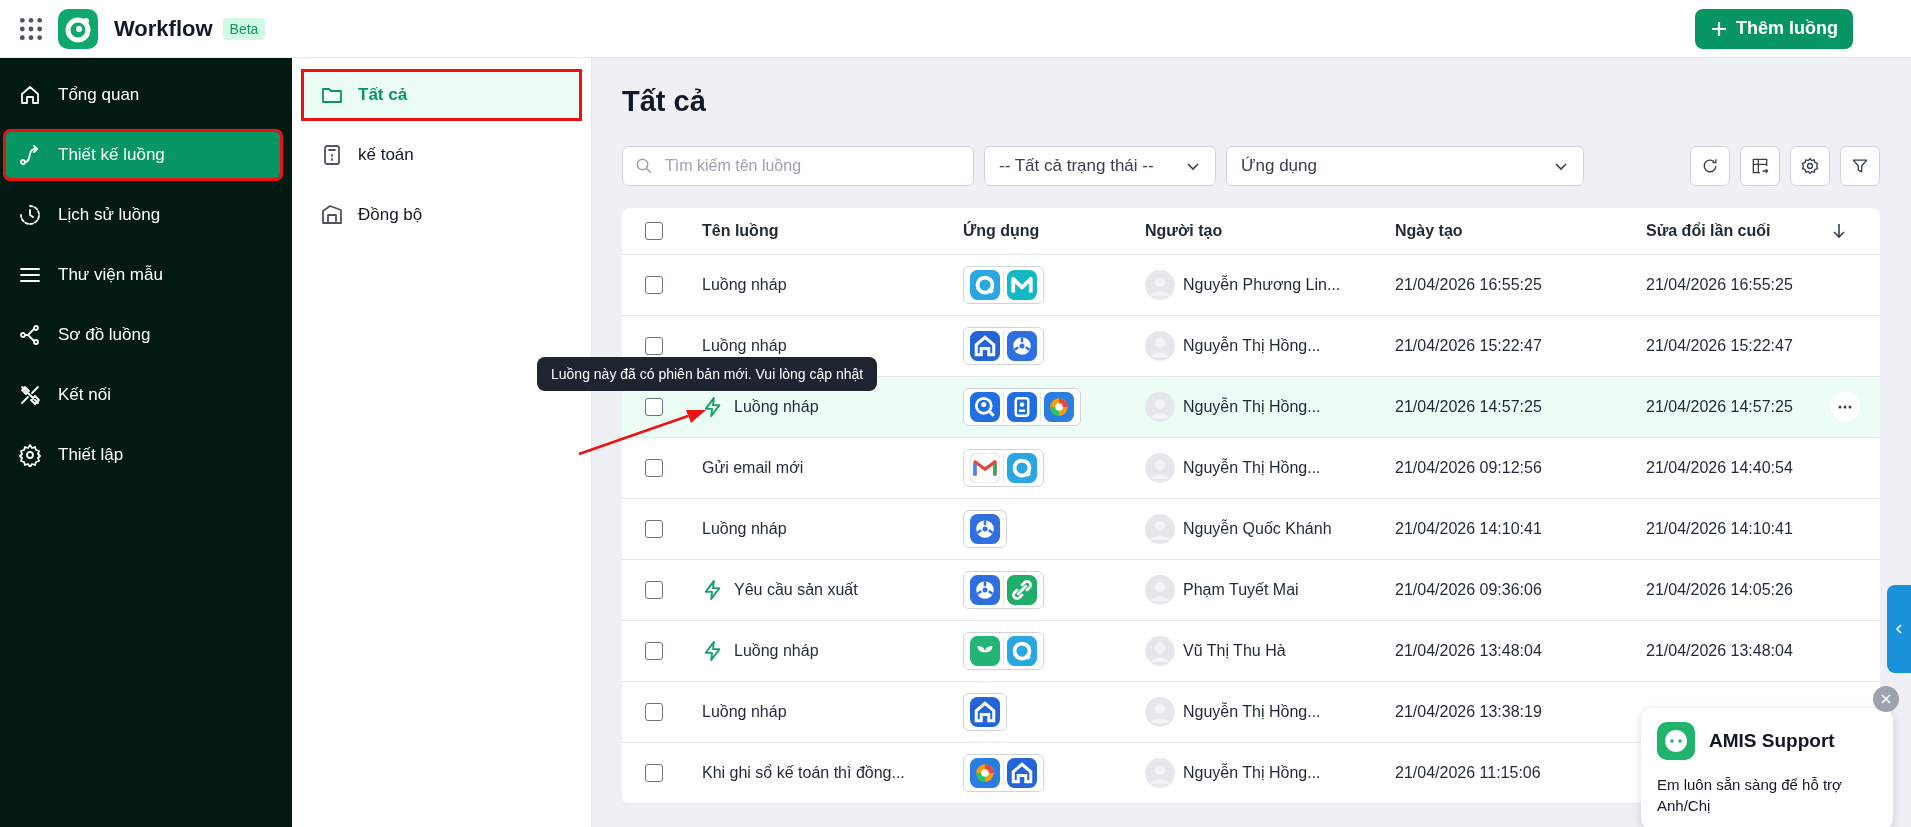 Image resolution: width=1911 pixels, height=827 pixels. I want to click on created-date: 21/04/2026 15:22:47, so click(1469, 346).